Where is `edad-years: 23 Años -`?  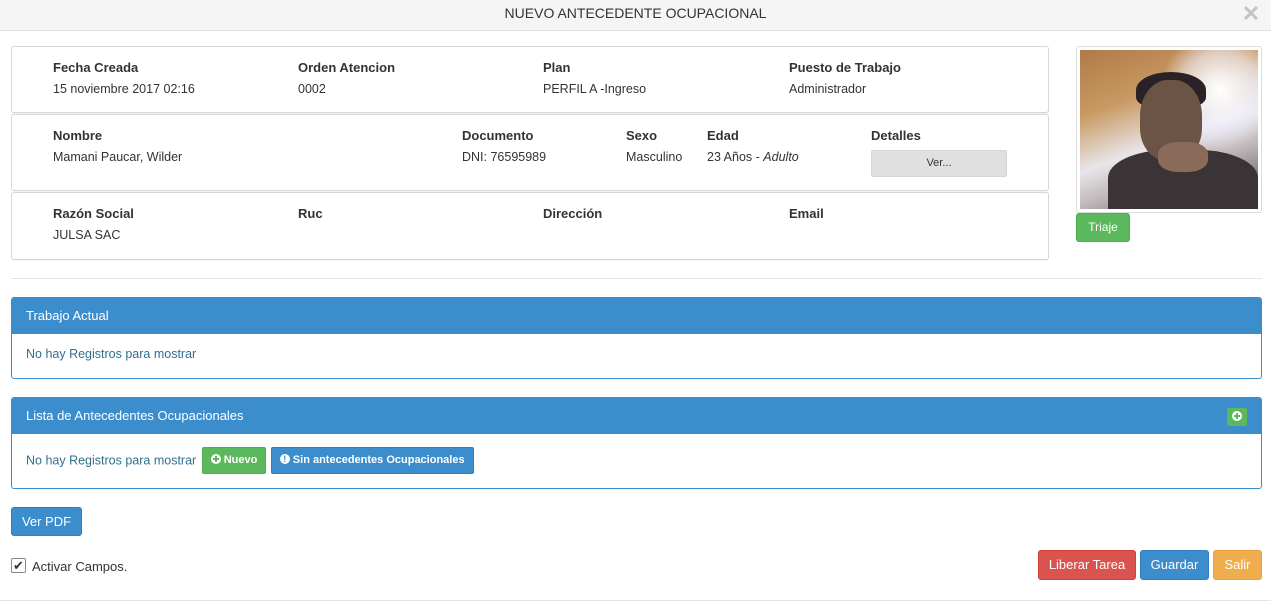
edad-years: 23 Años - is located at coordinates (735, 157).